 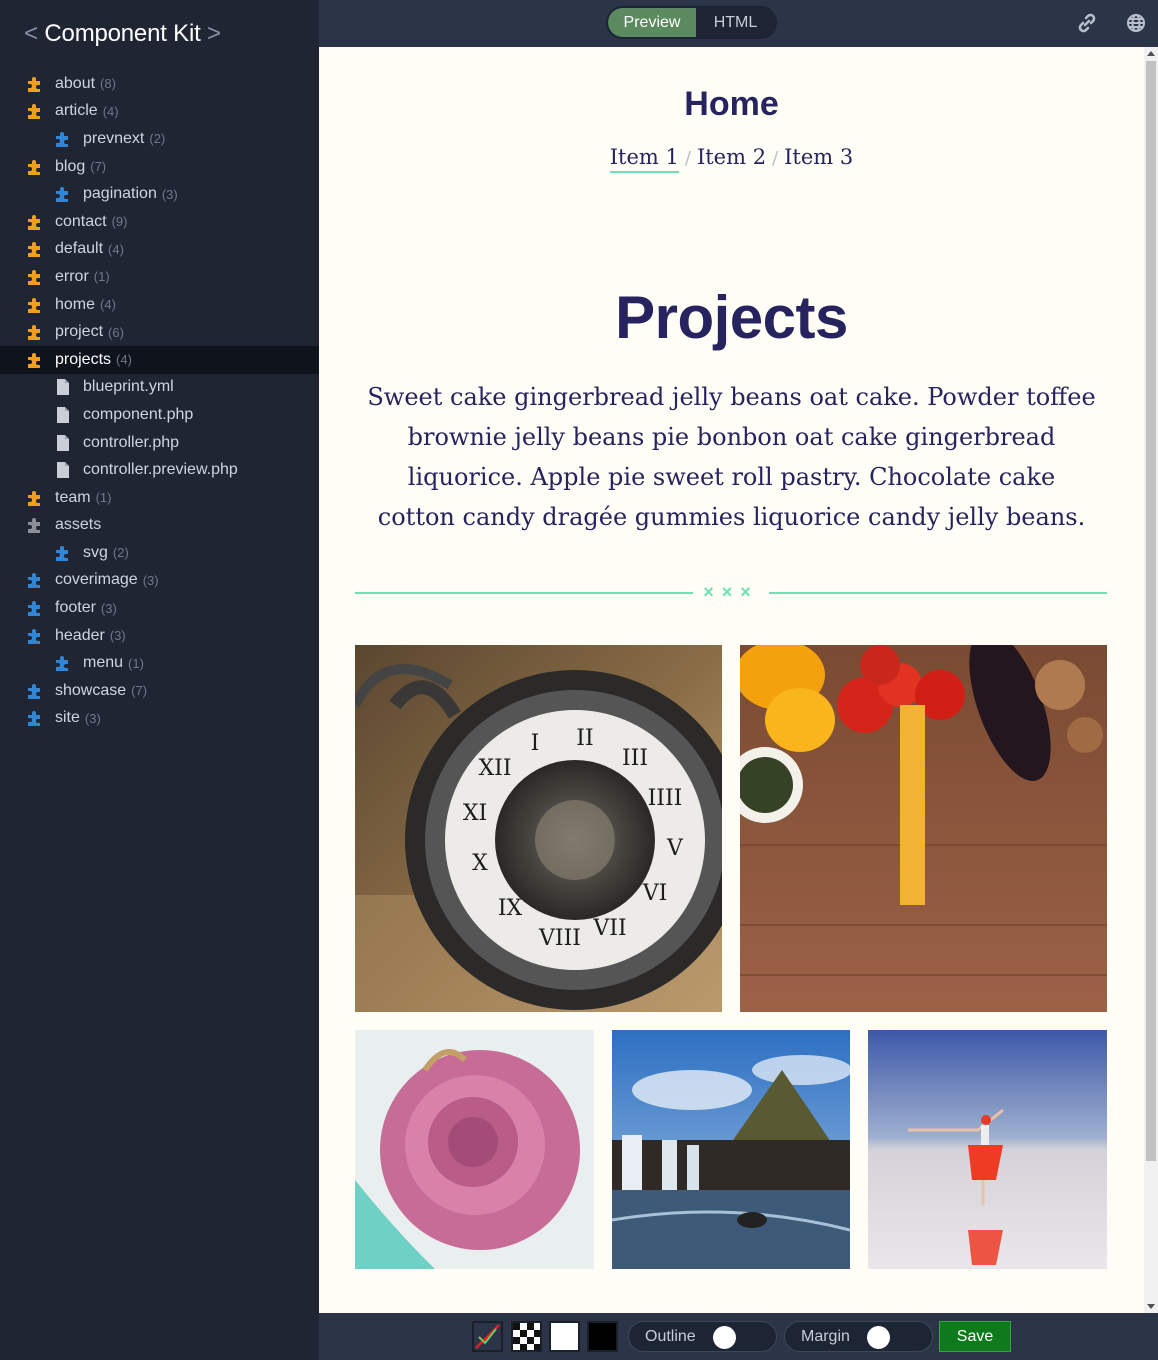 What do you see at coordinates (159, 112) in the screenshot?
I see `sidebar-item-article: article (4)` at bounding box center [159, 112].